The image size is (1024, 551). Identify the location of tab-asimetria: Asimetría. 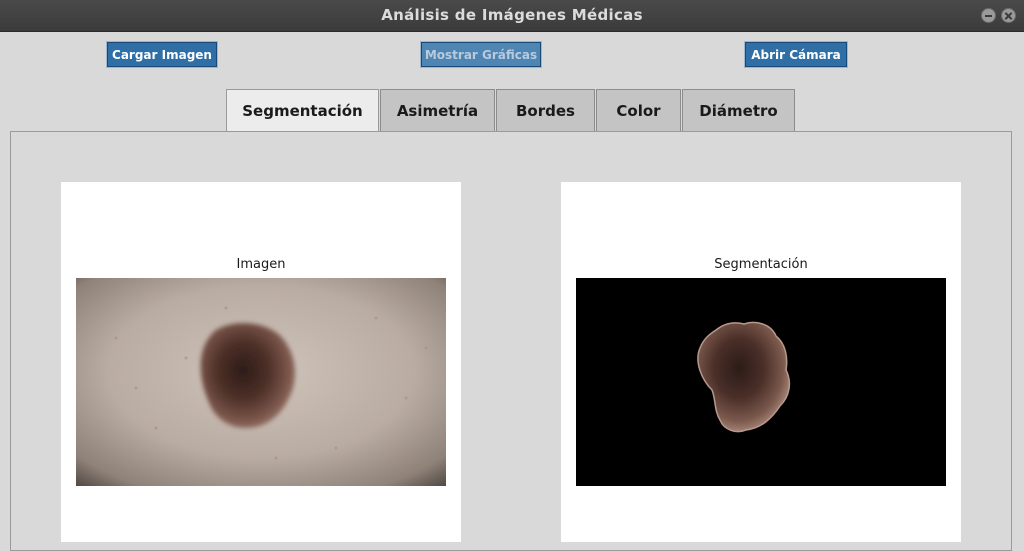
(437, 110).